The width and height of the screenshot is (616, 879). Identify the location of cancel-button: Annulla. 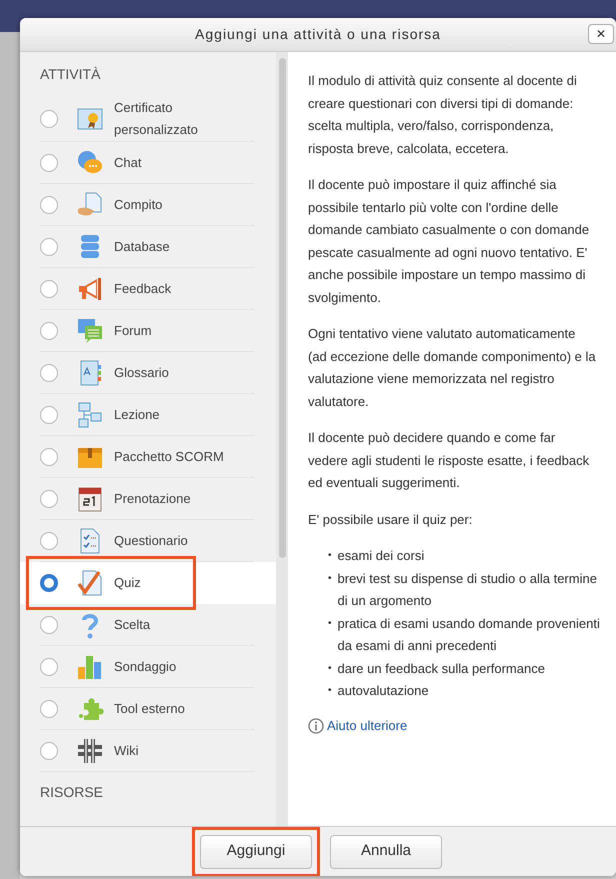
(386, 851).